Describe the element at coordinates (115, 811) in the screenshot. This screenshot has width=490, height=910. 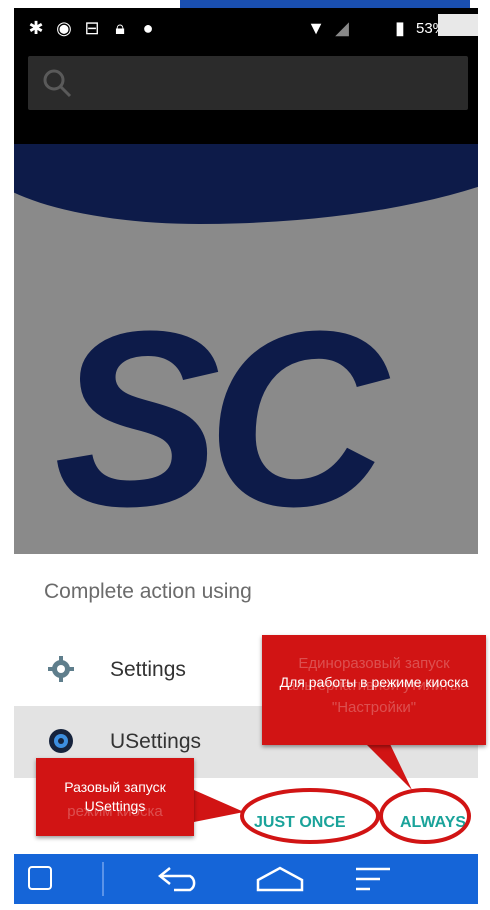
I see `one-time-callout-ghost-text: режим киоска` at that location.